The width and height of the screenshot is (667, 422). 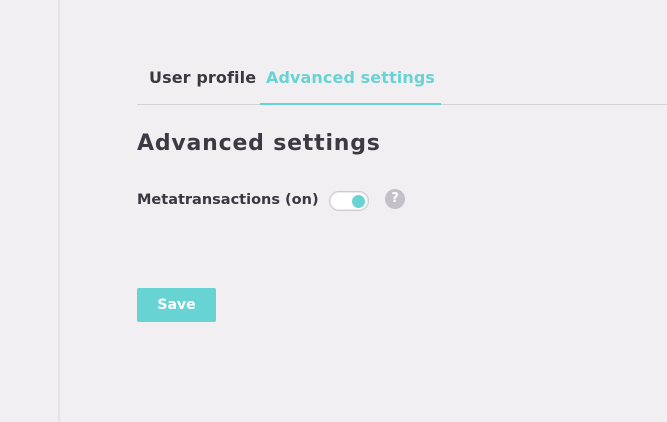 I want to click on tab-advanced-settings: Advanced settings, so click(x=350, y=80).